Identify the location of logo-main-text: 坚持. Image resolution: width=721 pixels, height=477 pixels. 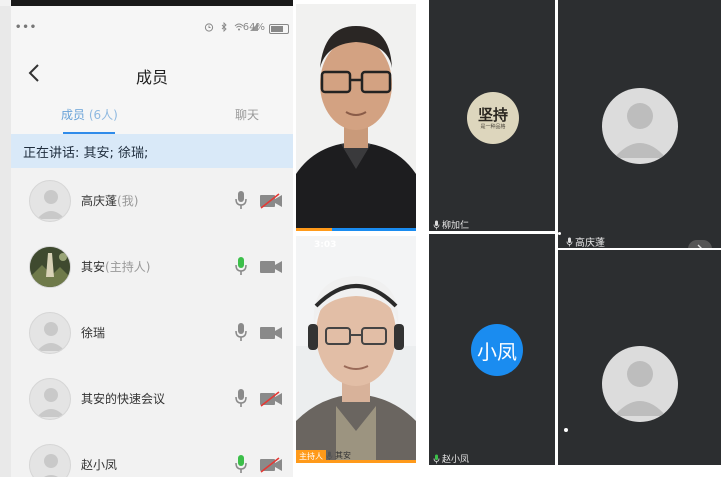
(492, 114).